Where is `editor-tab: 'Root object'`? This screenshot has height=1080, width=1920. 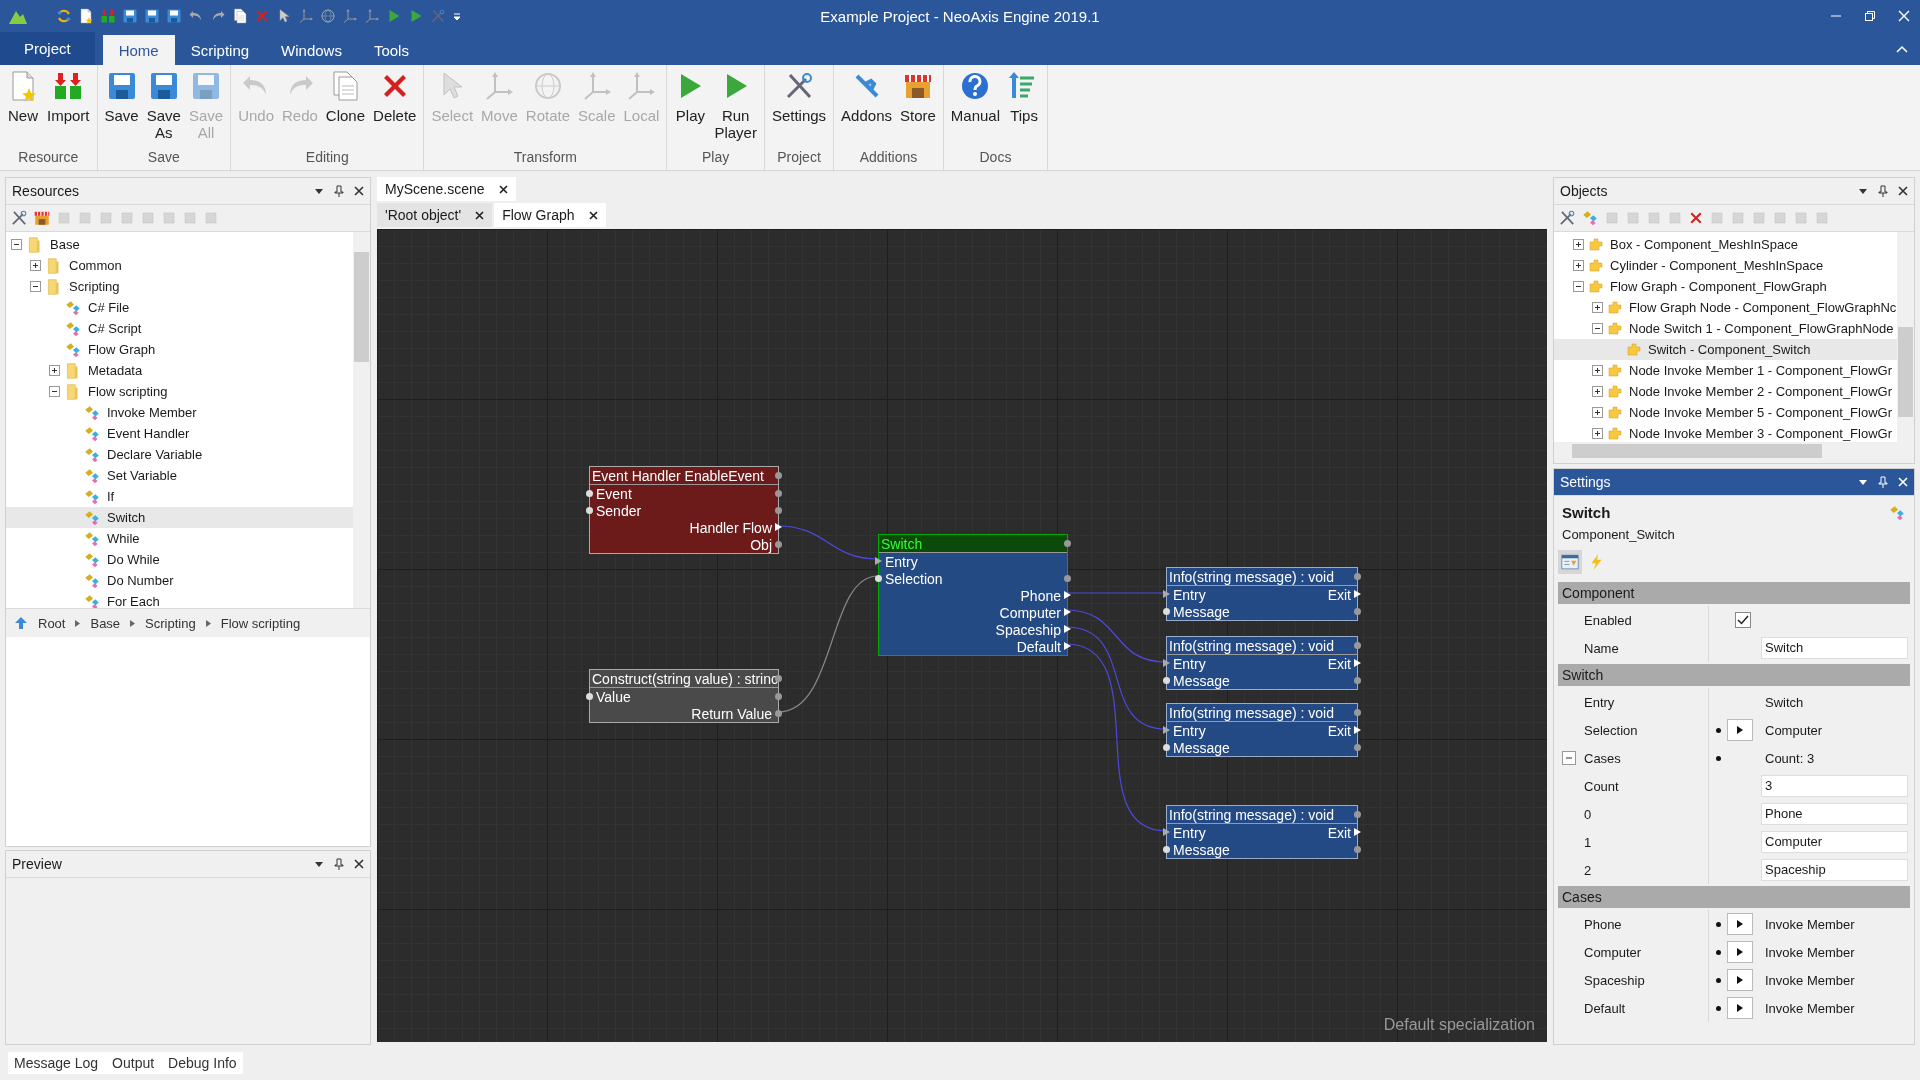 editor-tab: 'Root object' is located at coordinates (435, 215).